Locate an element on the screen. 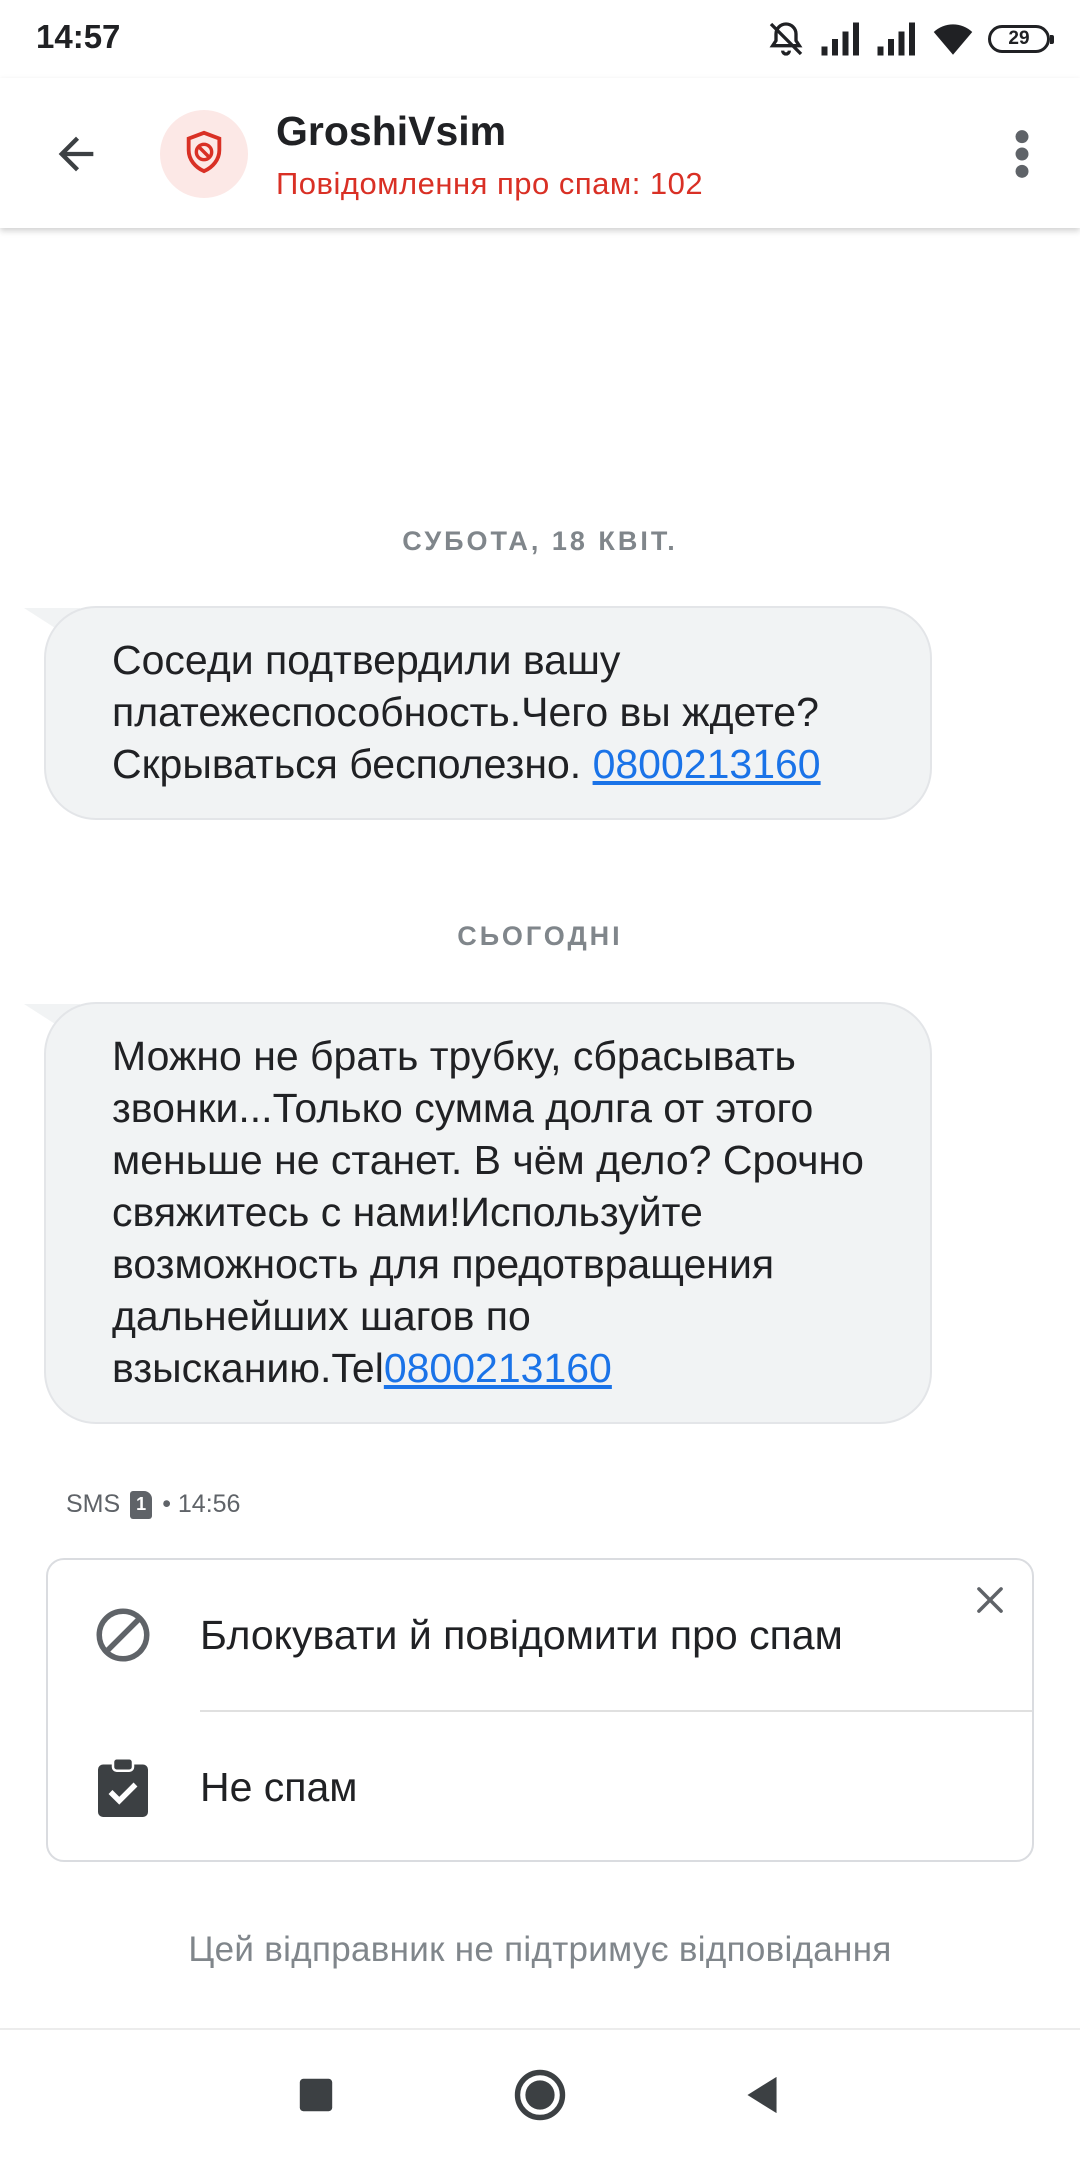 Image resolution: width=1080 pixels, height=2162 pixels. spam-action-card: Блокувати й повідомити про спам Не спам is located at coordinates (540, 1710).